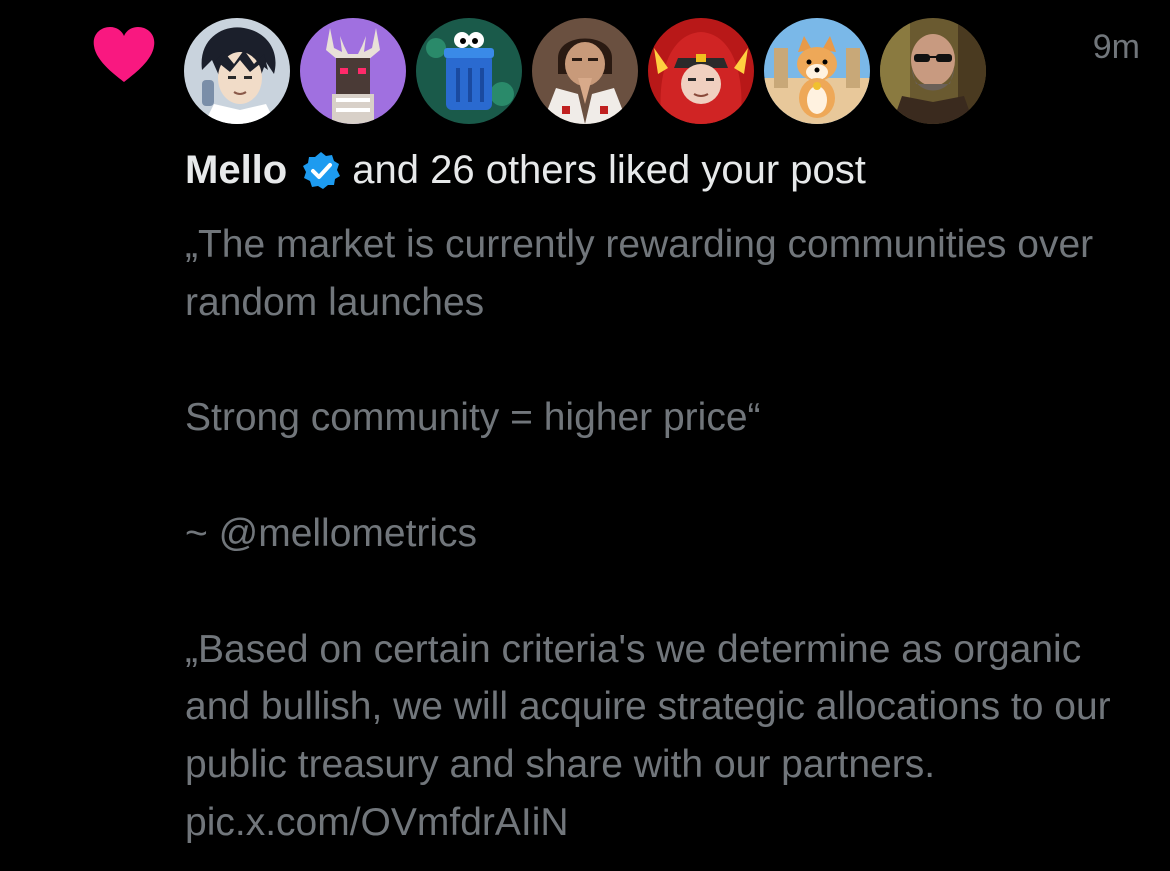 The height and width of the screenshot is (871, 1170). I want to click on liker-name-link: Mello, so click(236, 170).